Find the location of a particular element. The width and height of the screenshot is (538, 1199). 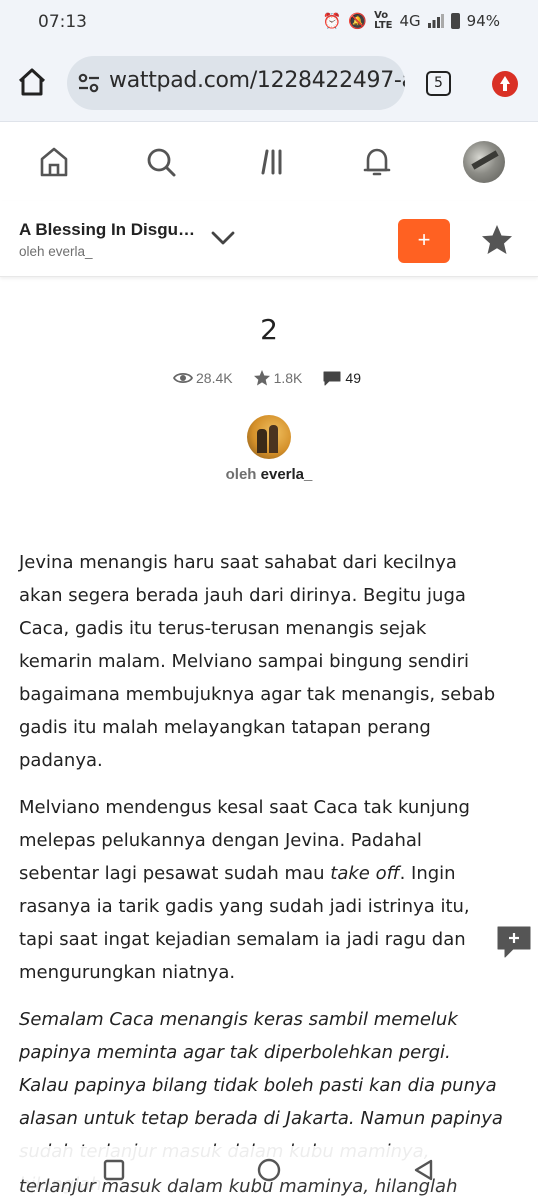

battery-level: 94% is located at coordinates (483, 21).